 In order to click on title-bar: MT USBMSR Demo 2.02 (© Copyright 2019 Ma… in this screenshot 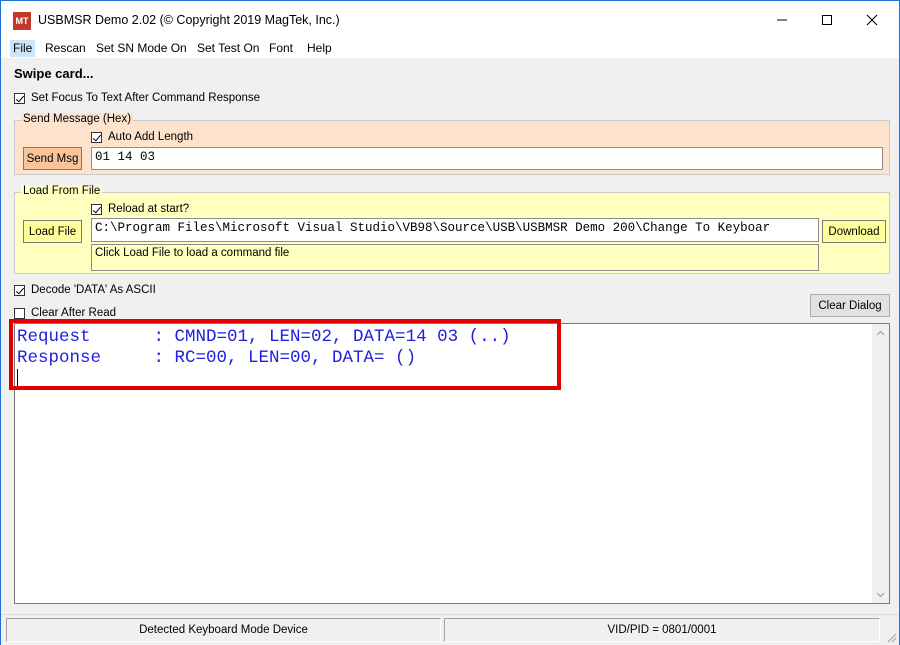, I will do `click(450, 20)`.